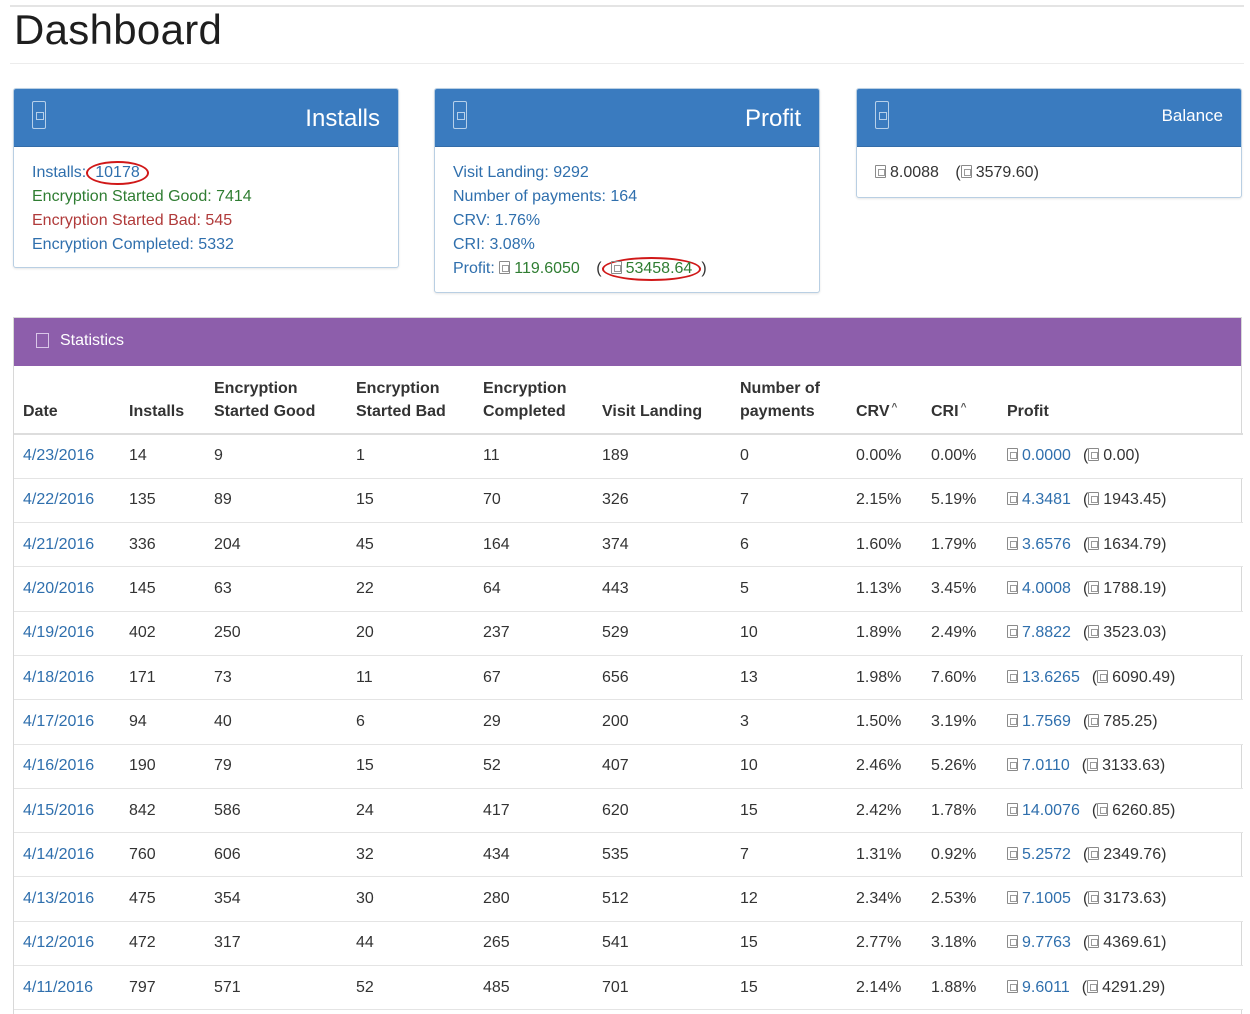 This screenshot has height=1014, width=1250. What do you see at coordinates (276, 899) in the screenshot?
I see `row-enc-good: 354` at bounding box center [276, 899].